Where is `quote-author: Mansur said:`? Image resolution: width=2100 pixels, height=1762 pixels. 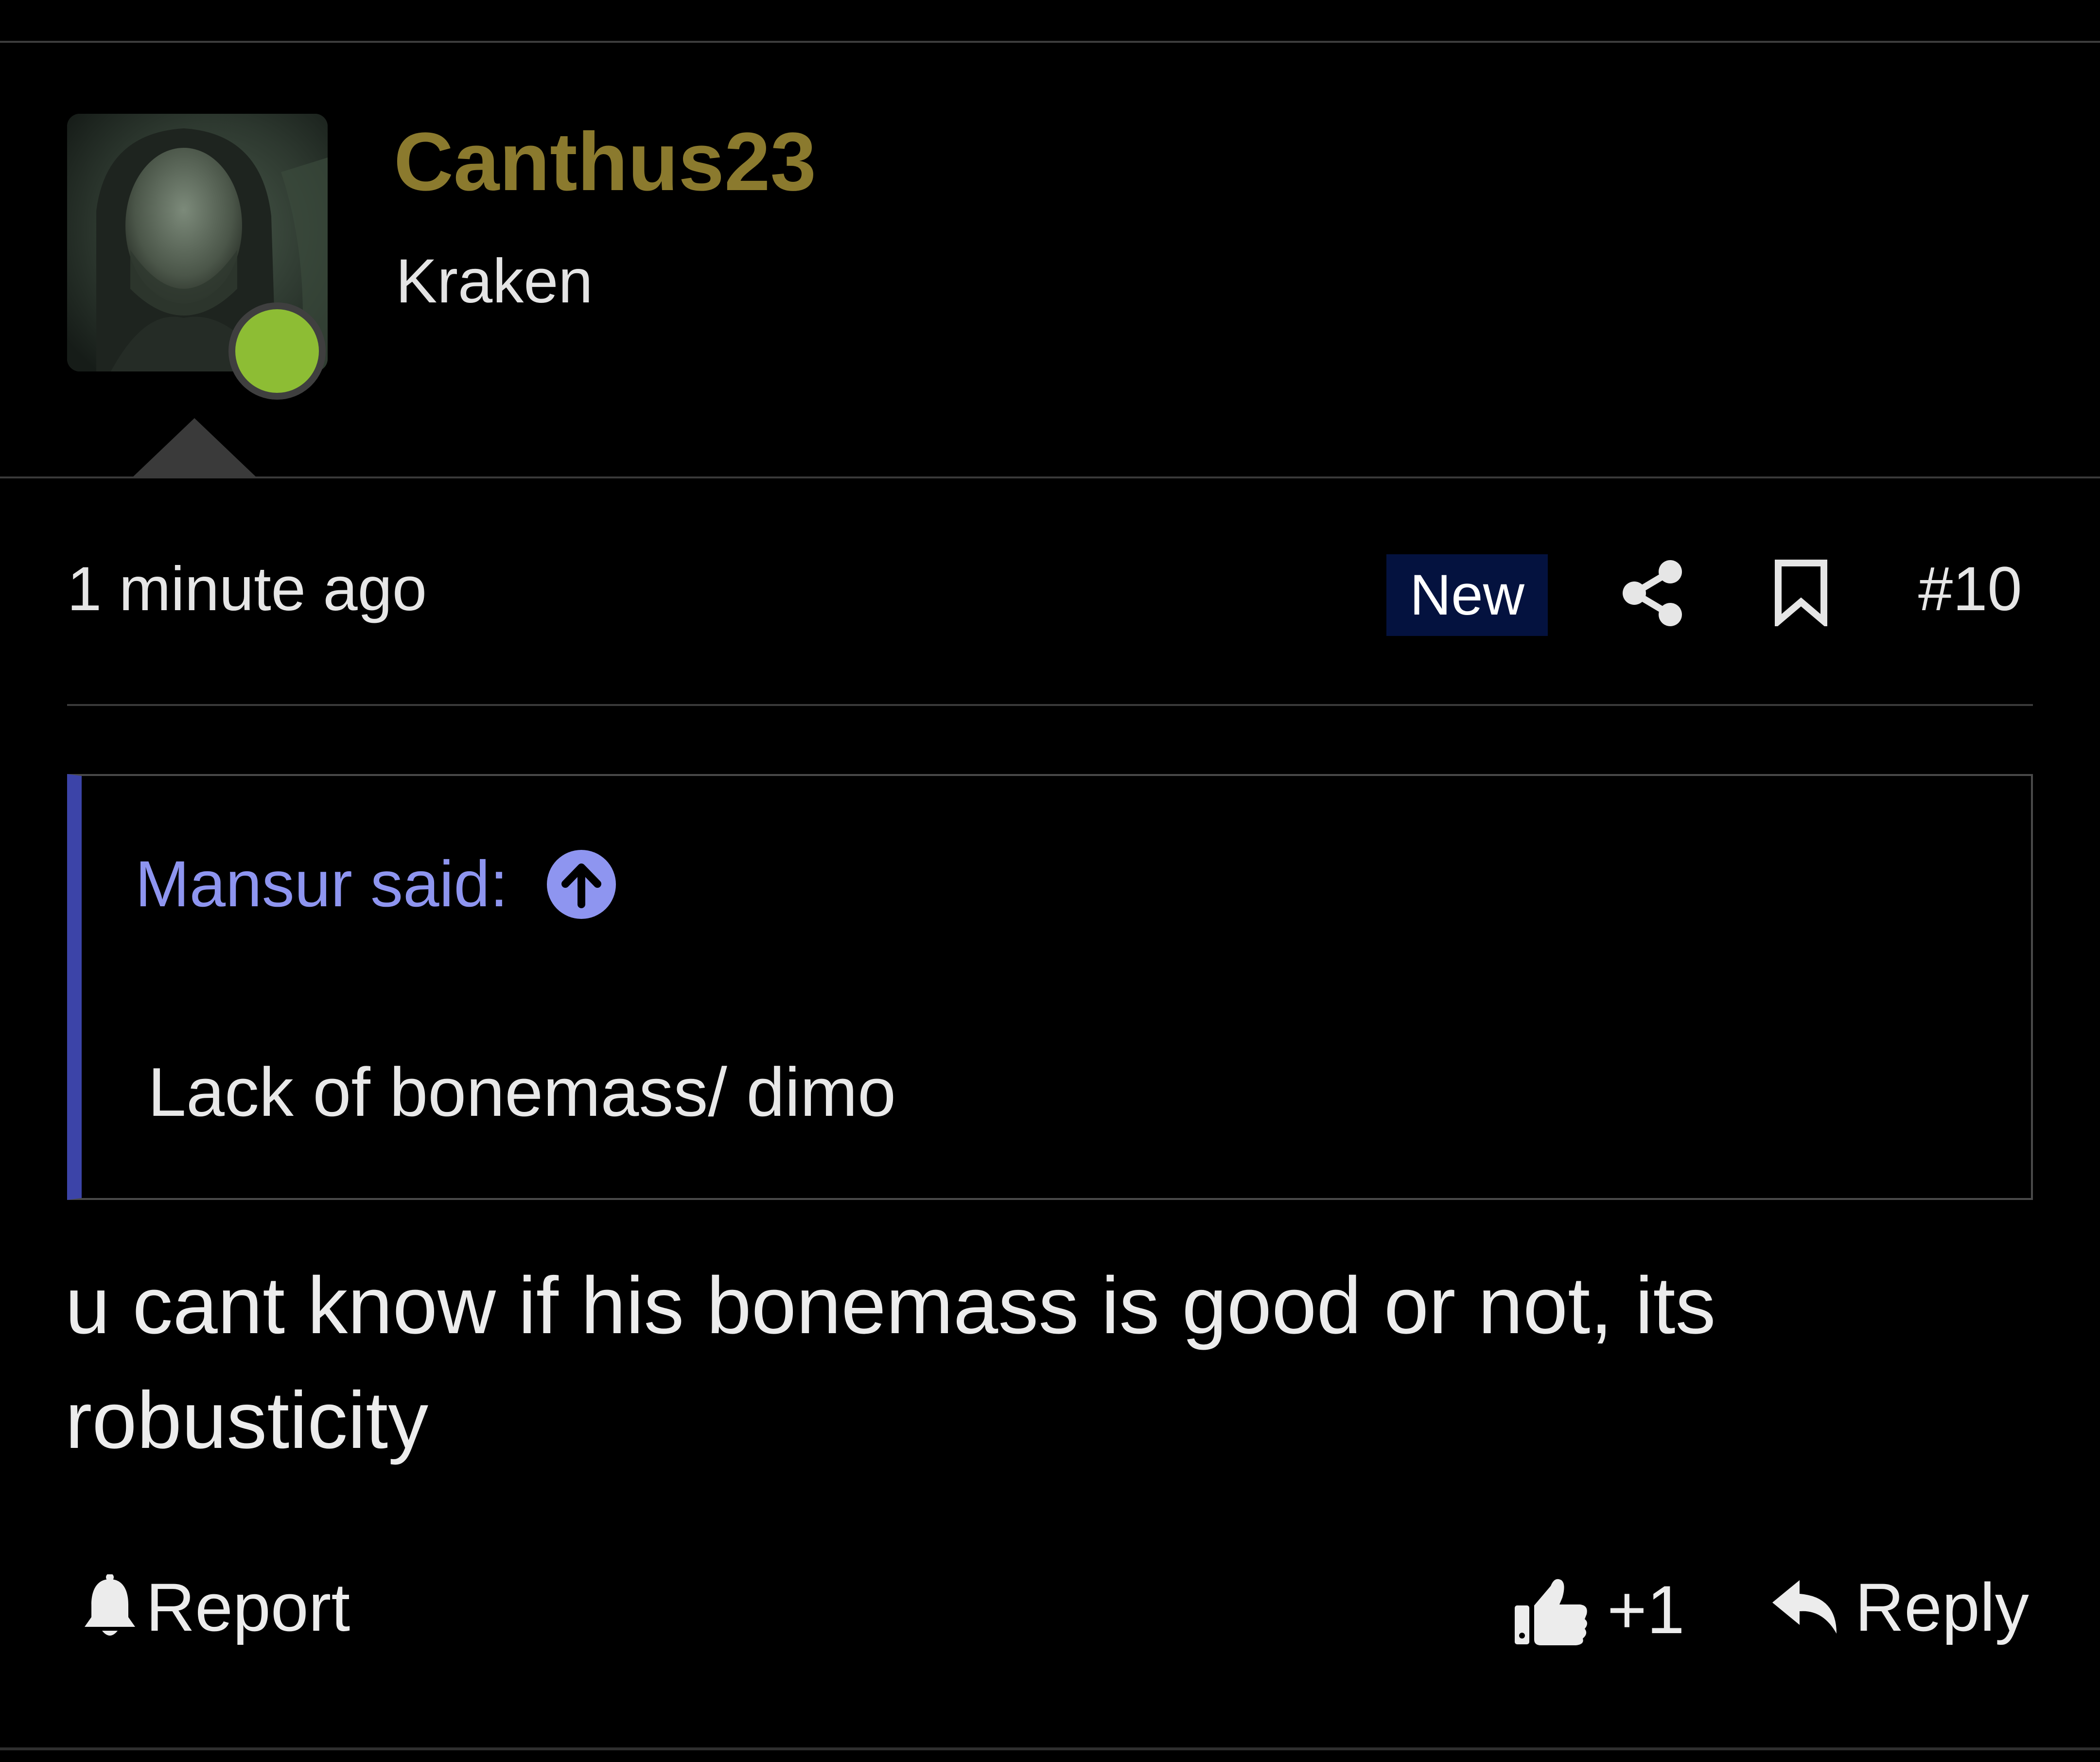
quote-author: Mansur said: is located at coordinates (321, 884).